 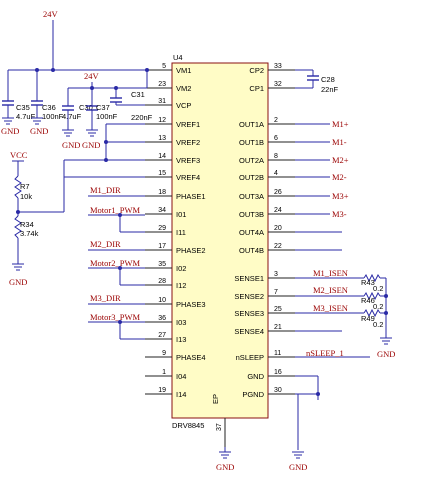 What do you see at coordinates (298, 455) in the screenshot?
I see `gnd-symbol-pgnd` at bounding box center [298, 455].